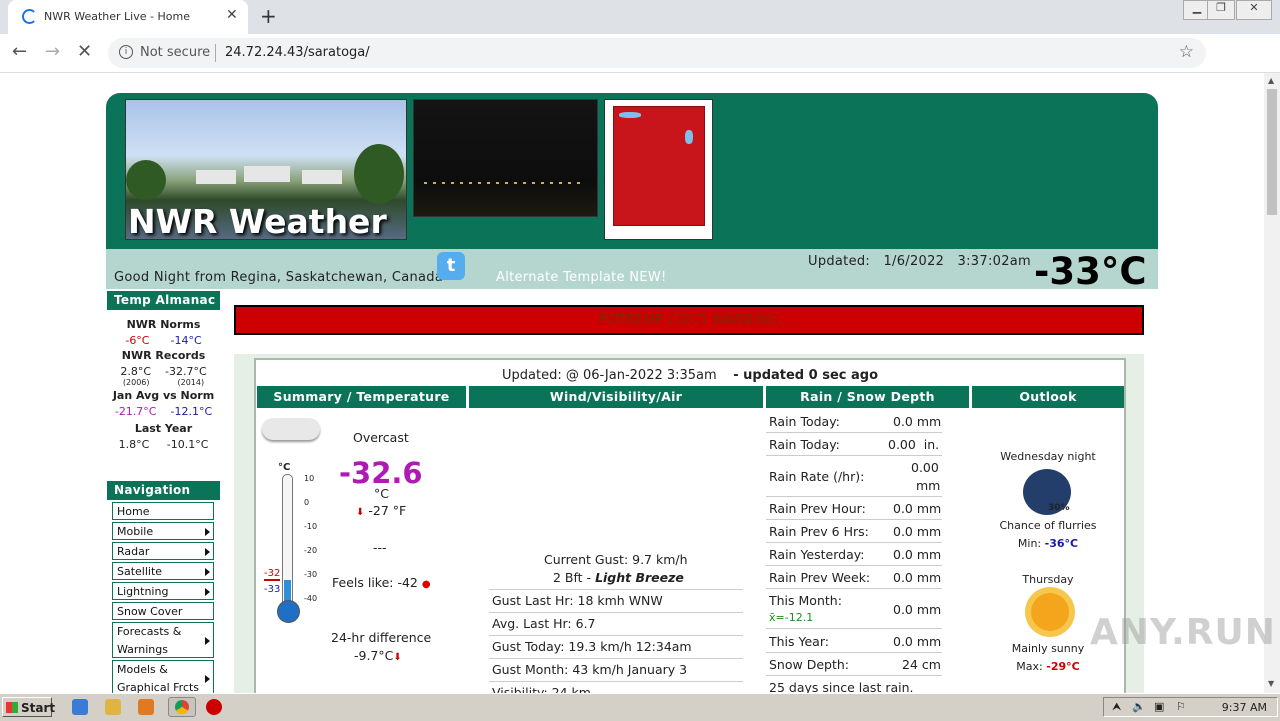 Image resolution: width=1280 pixels, height=721 pixels. I want to click on new-tab-button: +, so click(268, 16).